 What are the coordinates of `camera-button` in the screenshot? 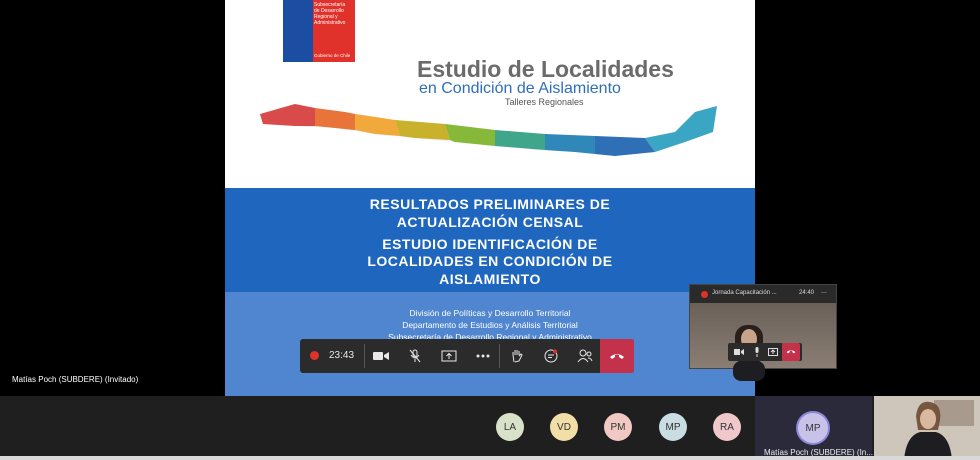 It's located at (381, 356).